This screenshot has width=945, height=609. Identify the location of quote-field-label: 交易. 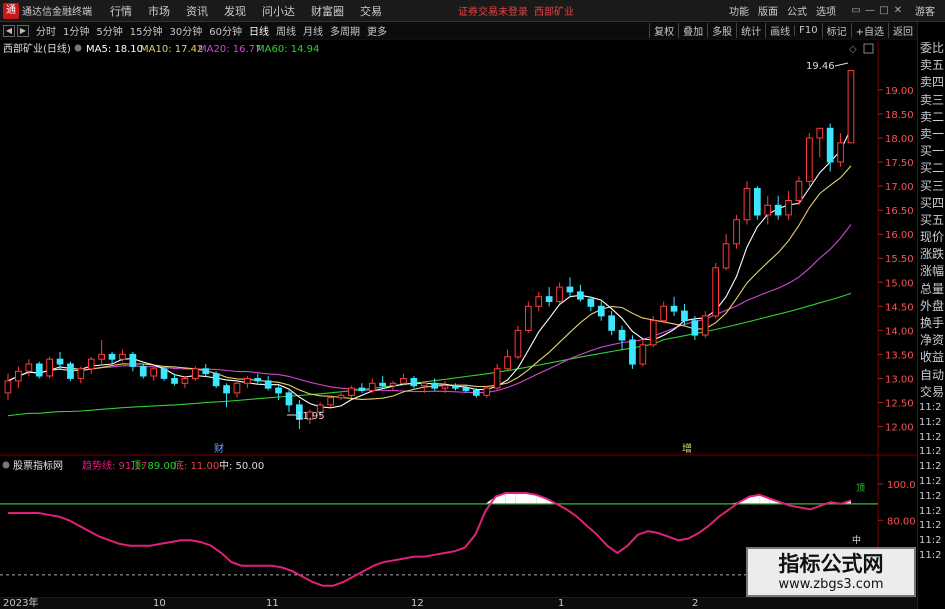
(931, 392).